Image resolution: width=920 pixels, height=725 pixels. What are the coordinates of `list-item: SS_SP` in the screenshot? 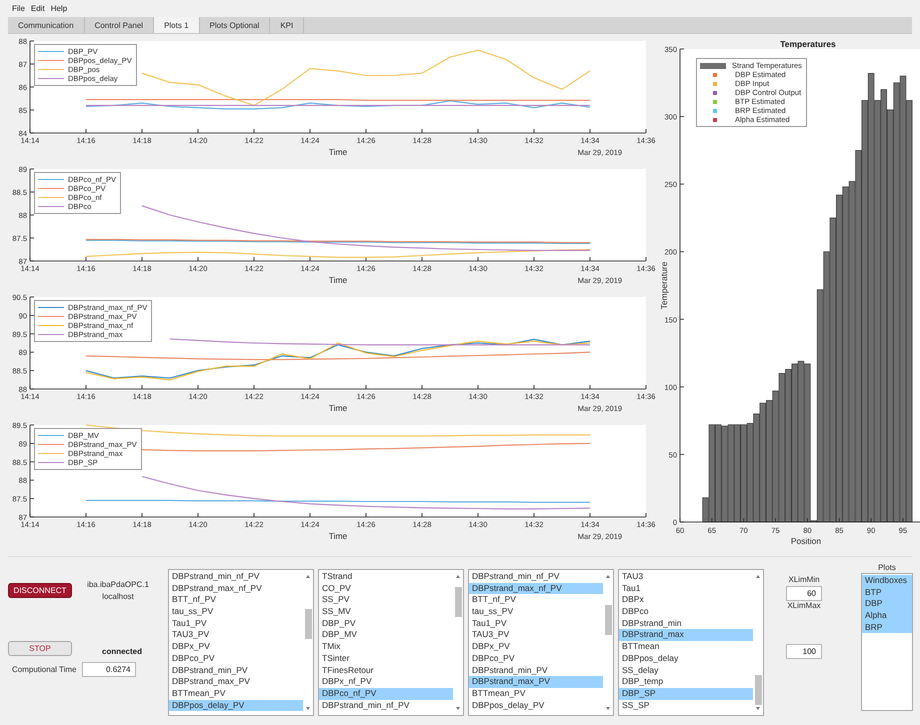 It's located at (686, 706).